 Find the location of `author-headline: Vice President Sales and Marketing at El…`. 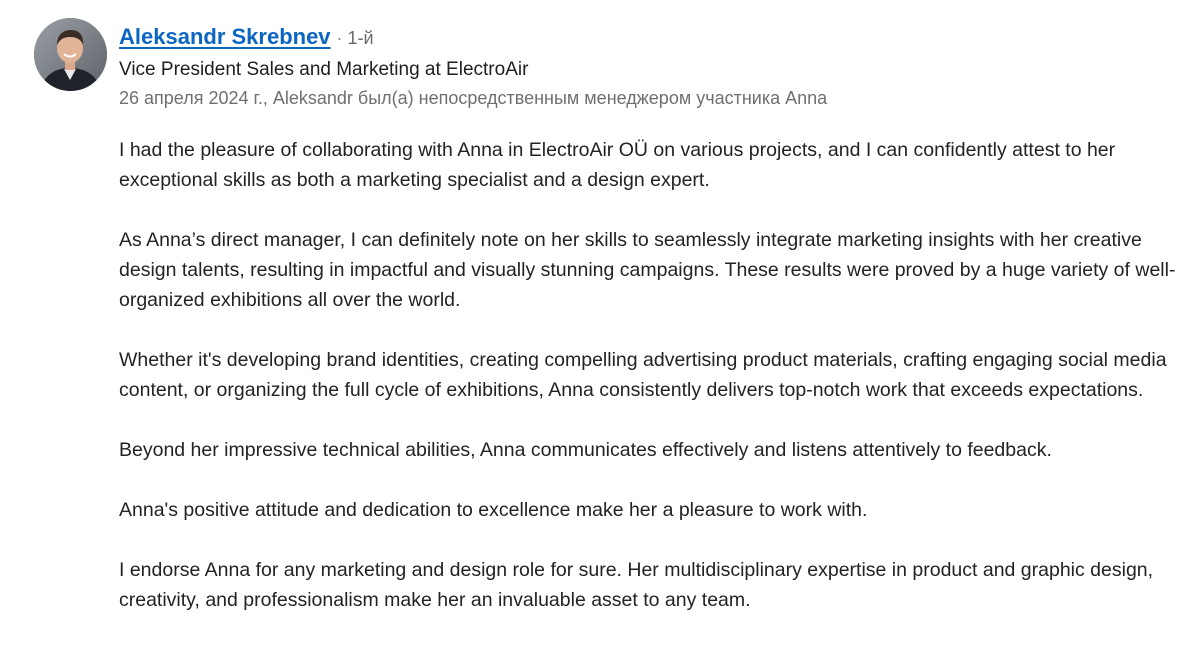

author-headline: Vice President Sales and Marketing at El… is located at coordinates (324, 69).